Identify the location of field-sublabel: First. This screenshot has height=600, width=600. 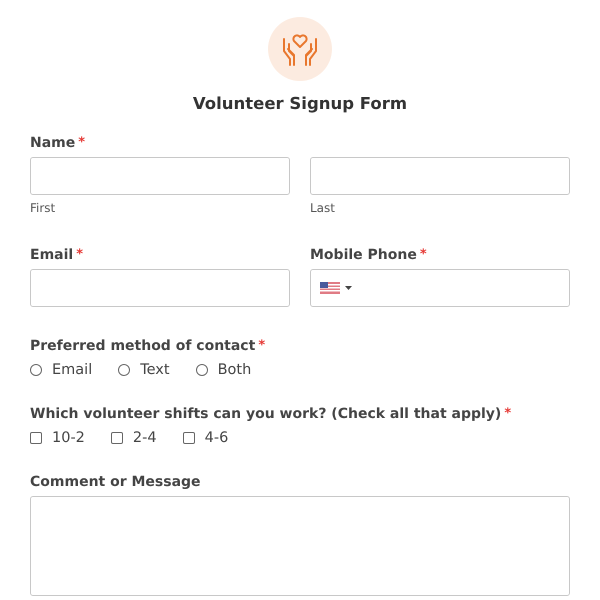
(43, 208).